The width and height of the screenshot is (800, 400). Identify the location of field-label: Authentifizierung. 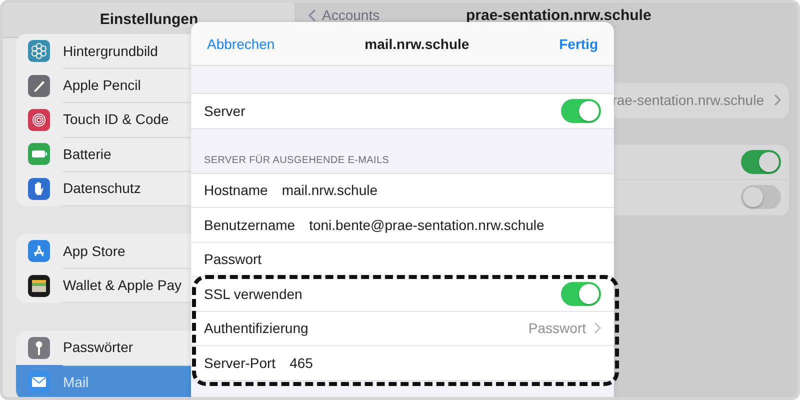
(256, 328).